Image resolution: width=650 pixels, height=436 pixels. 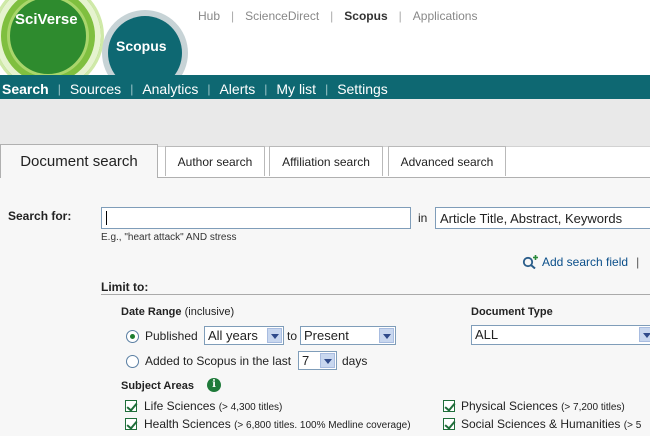 I want to click on magnifier-plus-icon, so click(x=530, y=262).